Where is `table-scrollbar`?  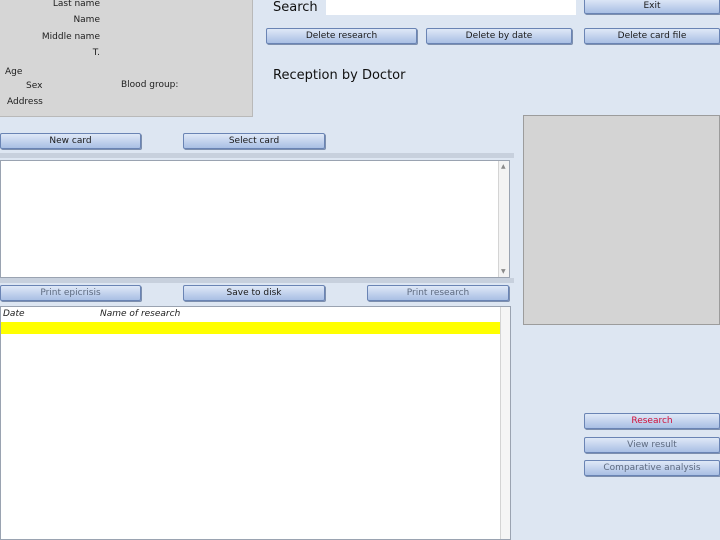 table-scrollbar is located at coordinates (505, 423).